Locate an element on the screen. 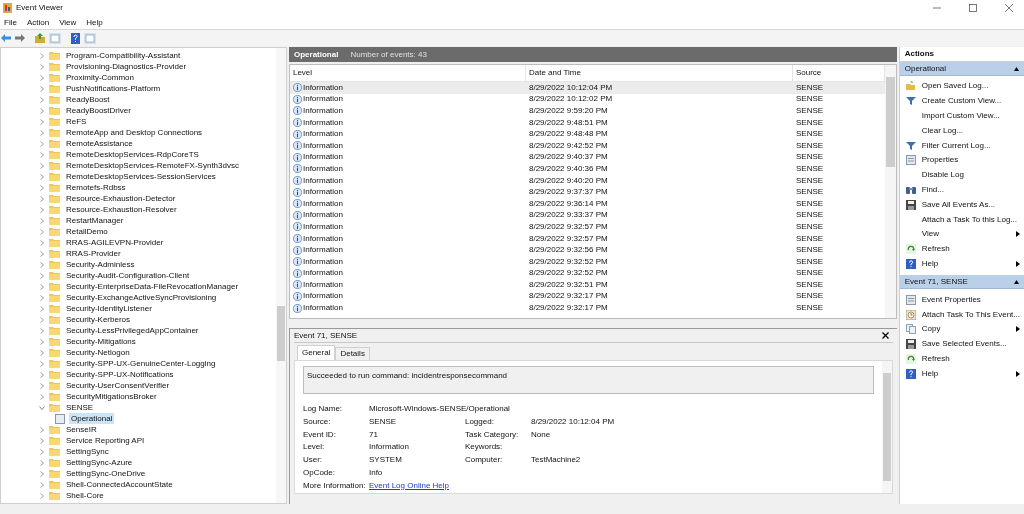 Image resolution: width=1024 pixels, height=514 pixels. table-row: Information 8/29/2022 9:40:20 PM SENSE is located at coordinates (587, 180).